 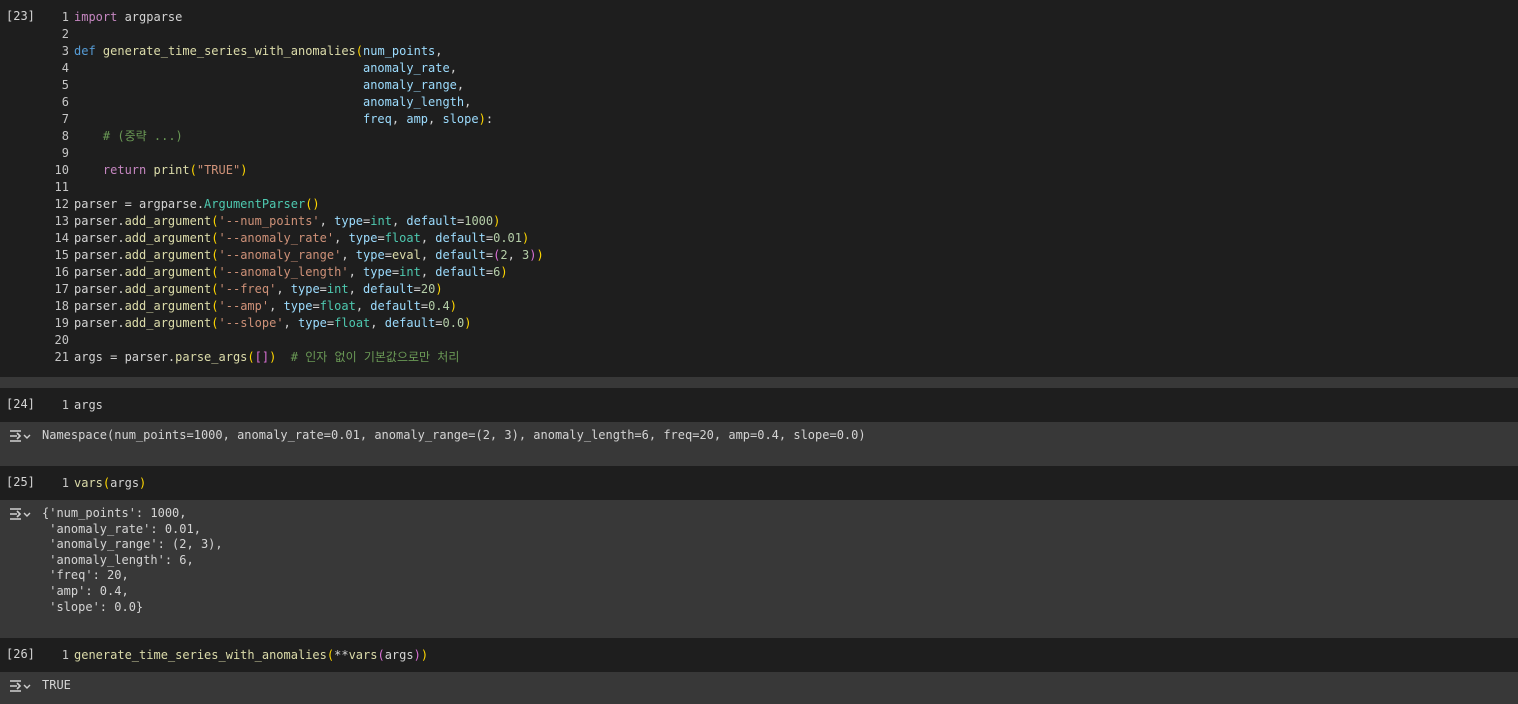 What do you see at coordinates (197, 204) in the screenshot?
I see `code-text: parser = argparse.ArgumentParser()` at bounding box center [197, 204].